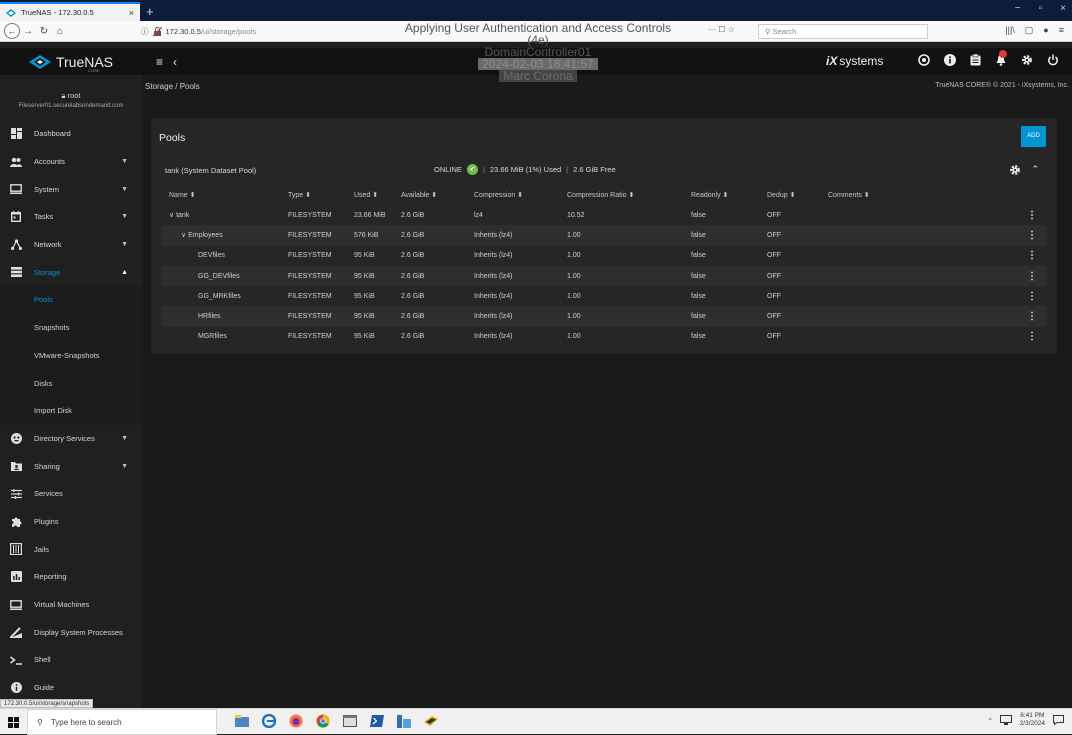 Image resolution: width=1072 pixels, height=735 pixels. I want to click on chrome-icon, so click(322, 721).